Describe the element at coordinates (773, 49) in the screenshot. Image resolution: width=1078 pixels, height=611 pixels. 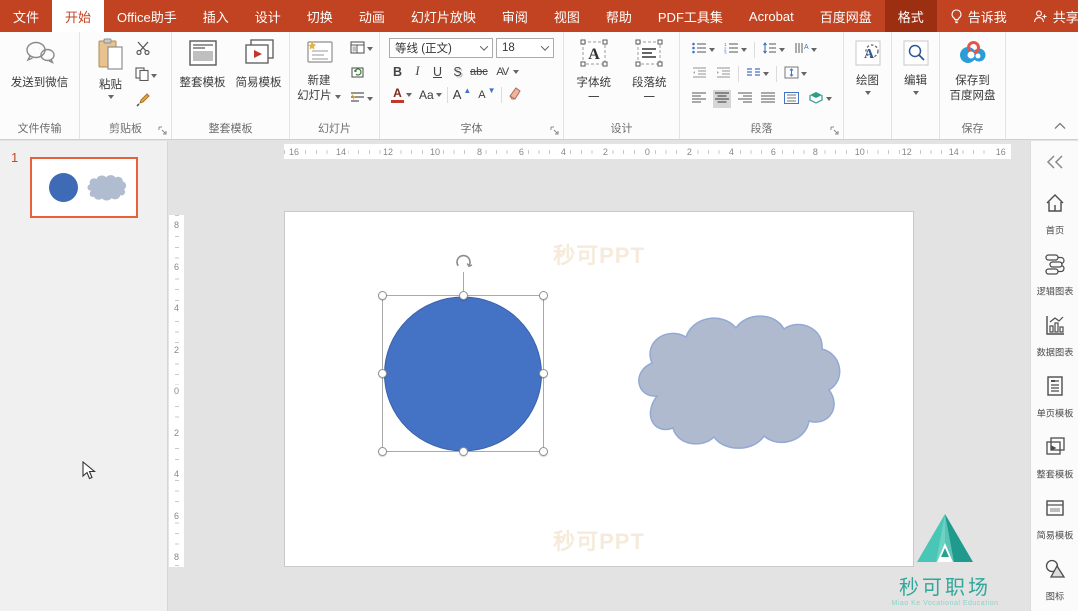
I see `line-spacing-button` at that location.